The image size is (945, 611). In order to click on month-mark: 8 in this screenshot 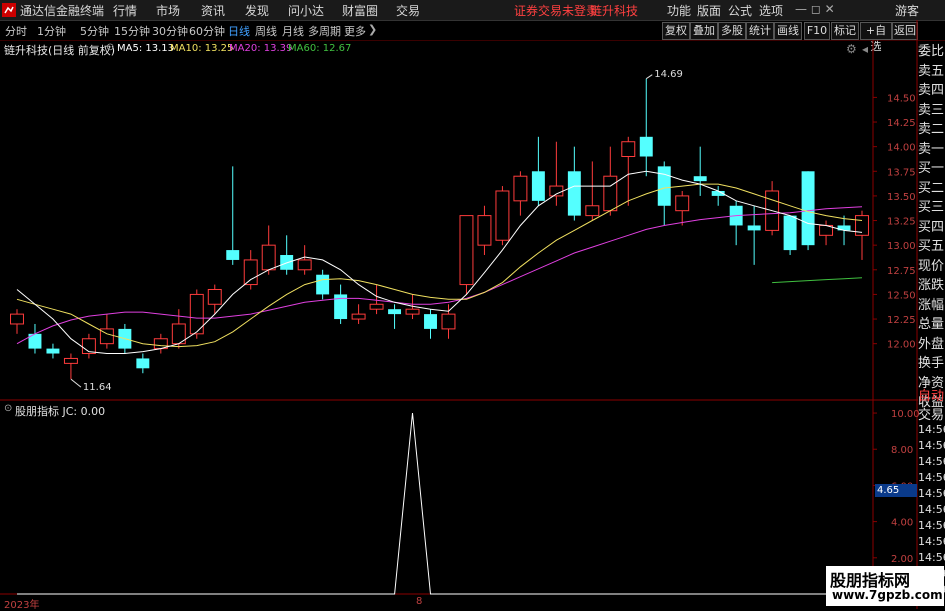, I will do `click(419, 601)`.